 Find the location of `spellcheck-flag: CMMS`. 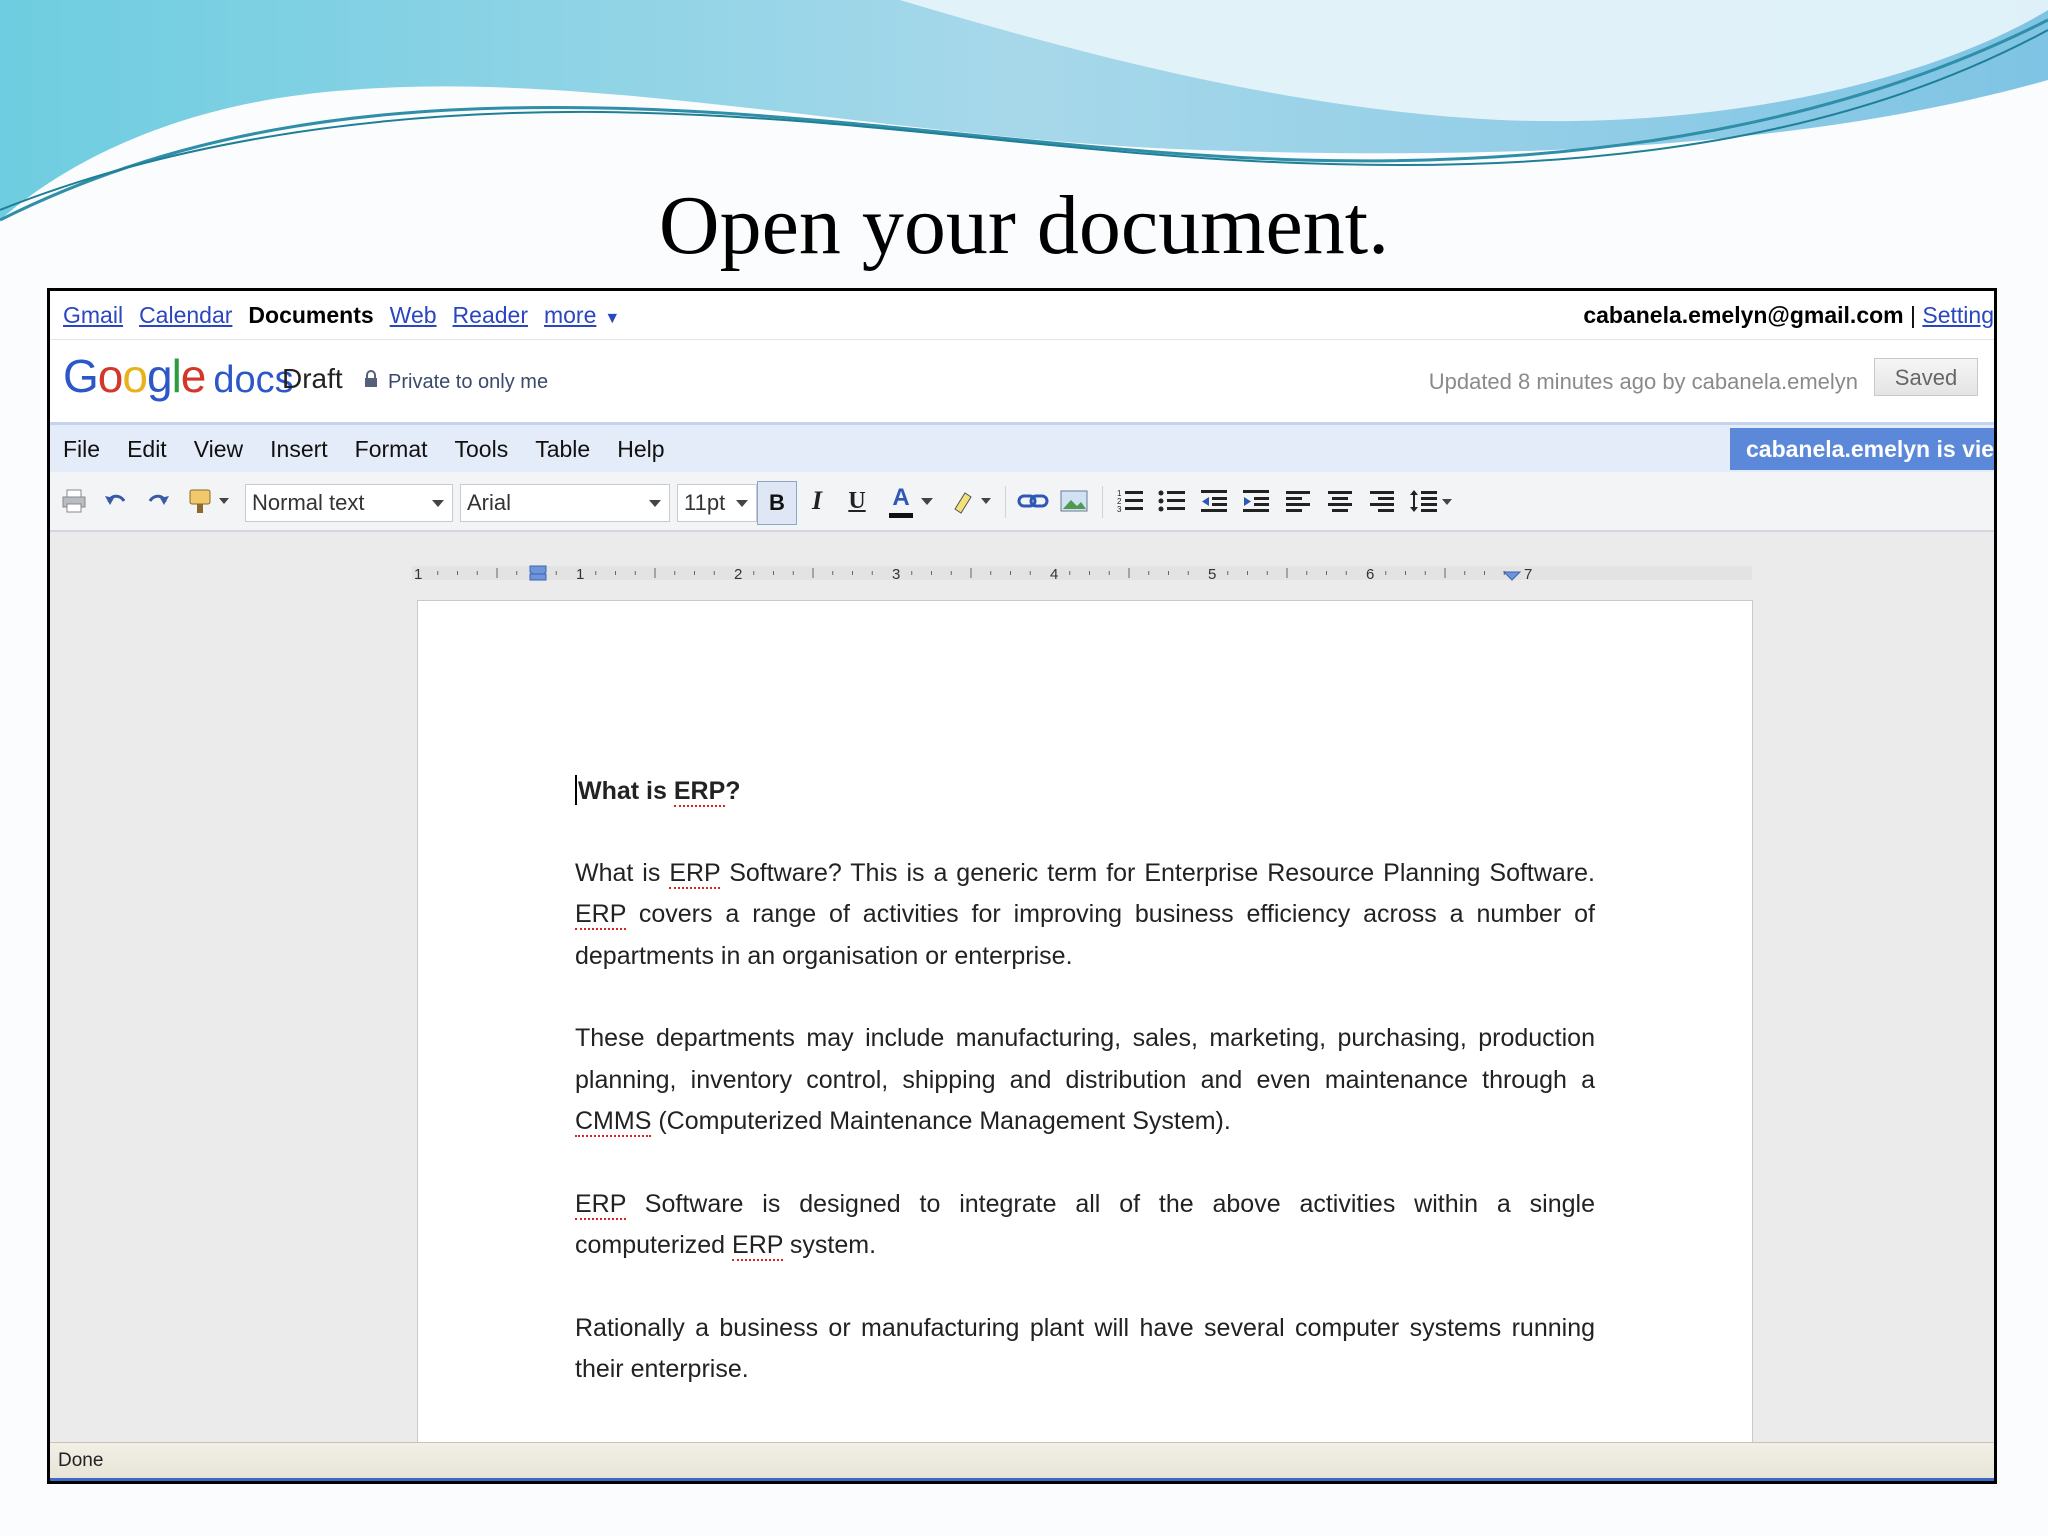

spellcheck-flag: CMMS is located at coordinates (613, 1122).